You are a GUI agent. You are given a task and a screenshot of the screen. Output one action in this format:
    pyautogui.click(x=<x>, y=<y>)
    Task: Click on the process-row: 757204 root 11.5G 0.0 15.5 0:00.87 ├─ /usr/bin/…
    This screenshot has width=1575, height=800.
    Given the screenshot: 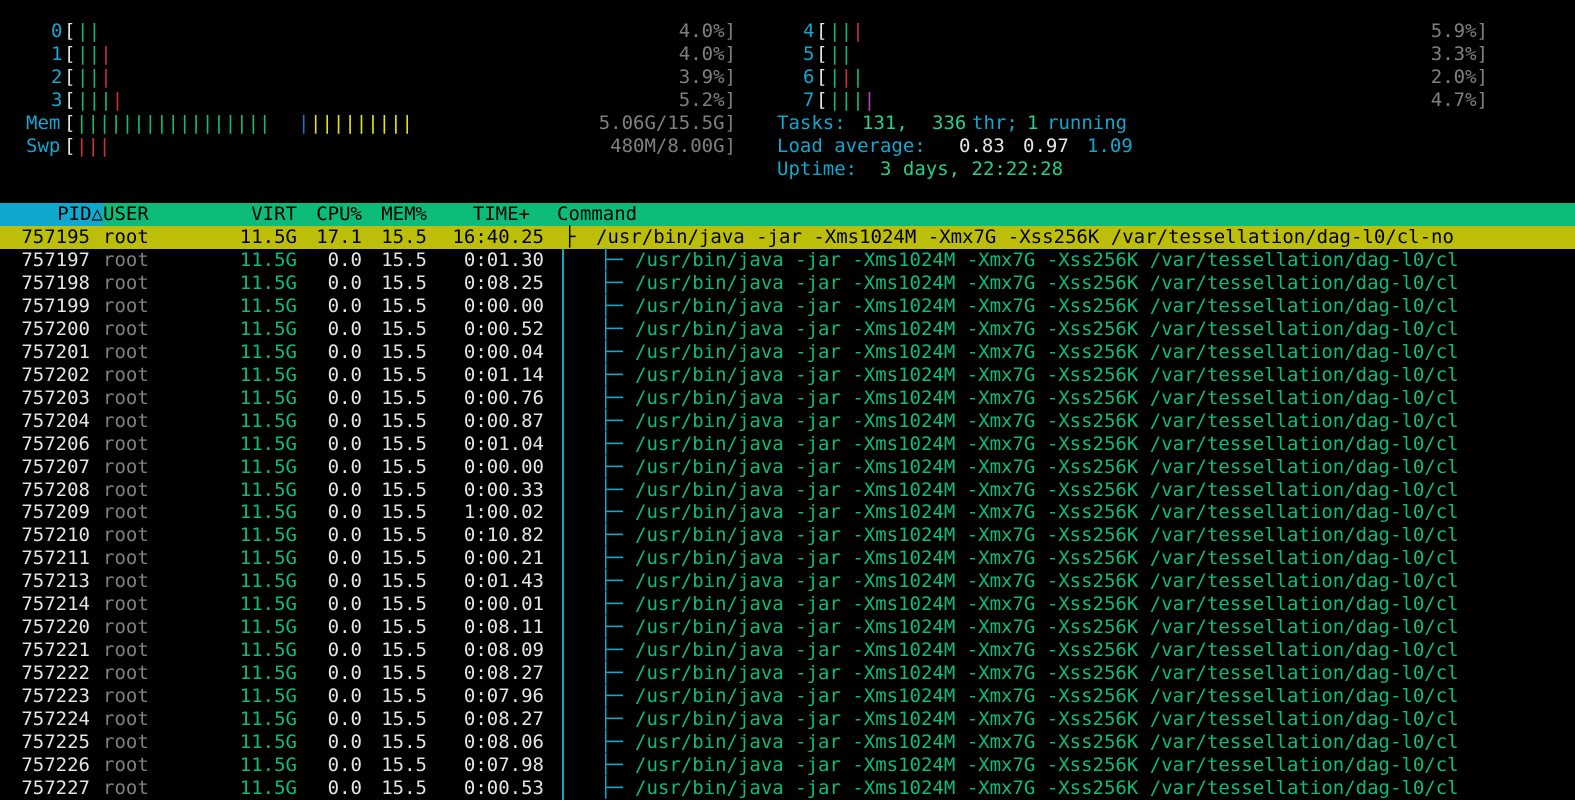 What is the action you would take?
    pyautogui.click(x=787, y=421)
    